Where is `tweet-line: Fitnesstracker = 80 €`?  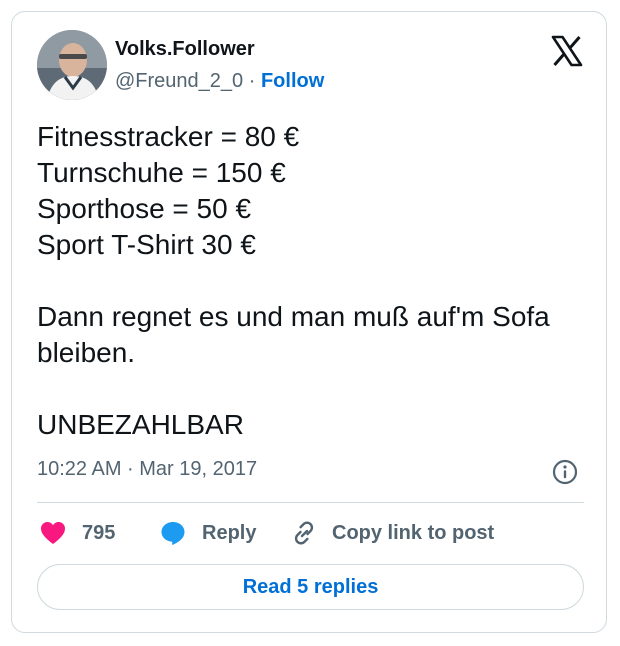 tweet-line: Fitnesstracker = 80 € is located at coordinates (168, 136).